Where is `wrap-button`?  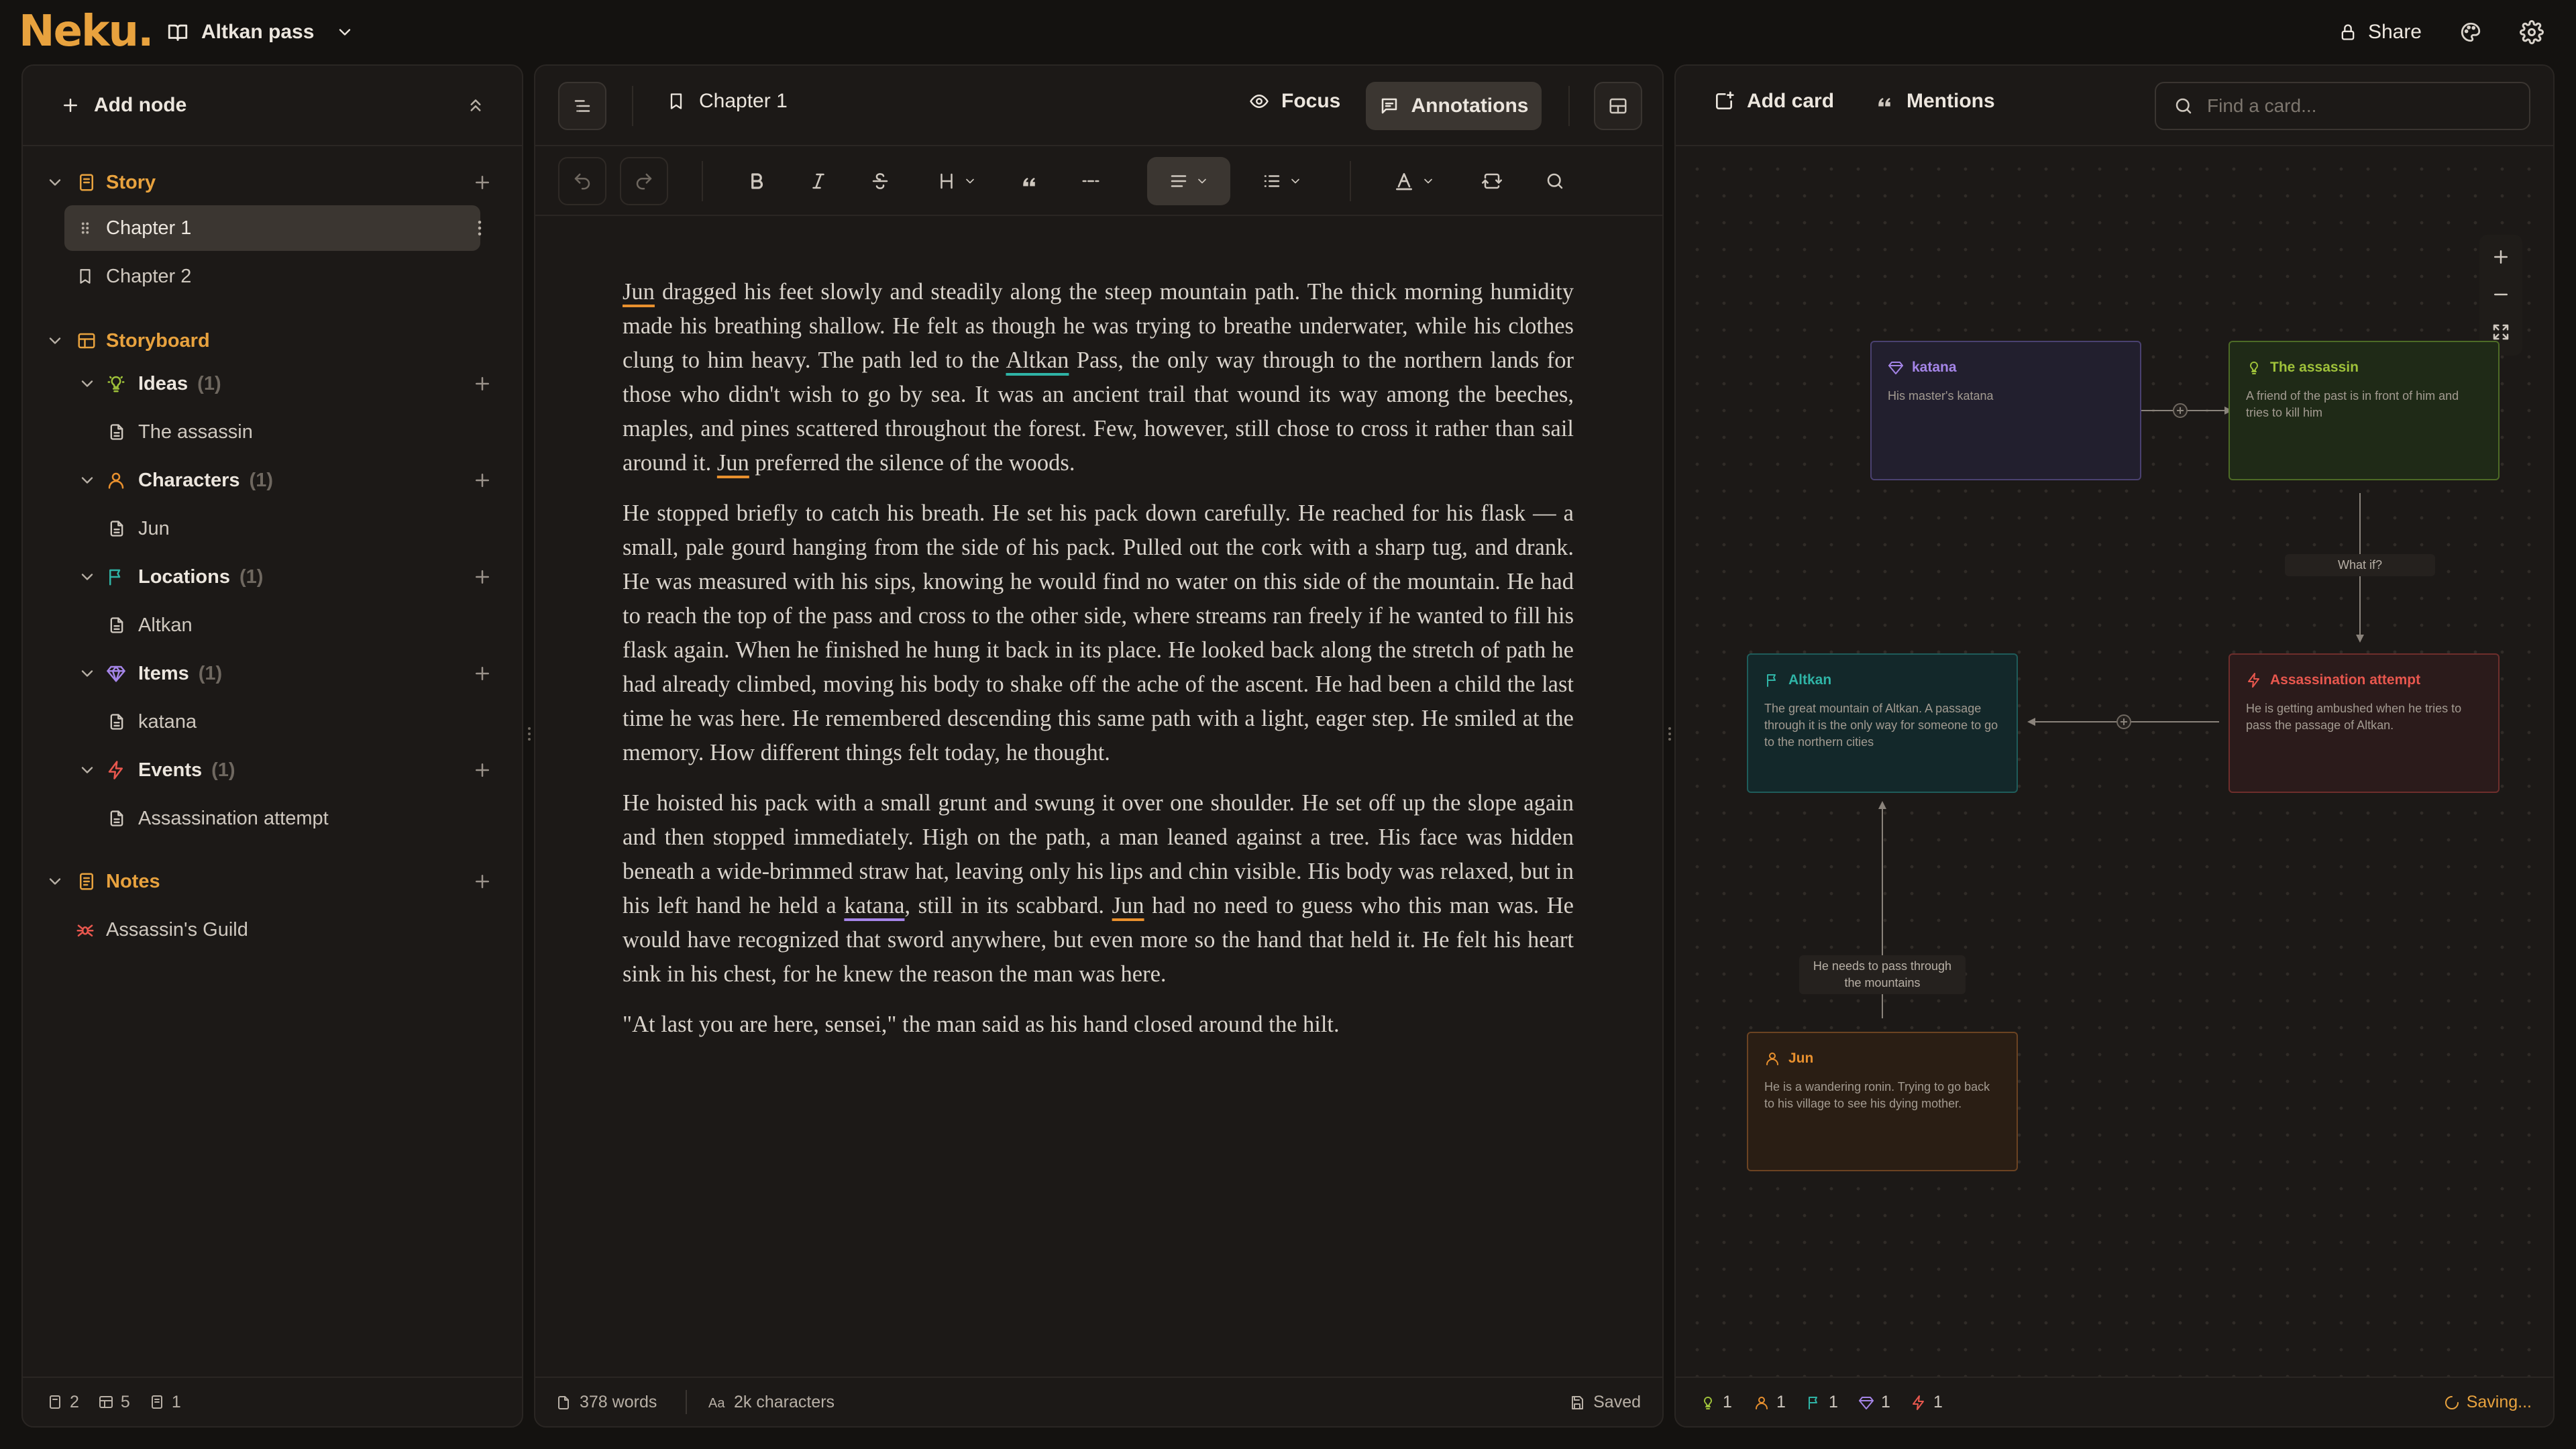 wrap-button is located at coordinates (1492, 181).